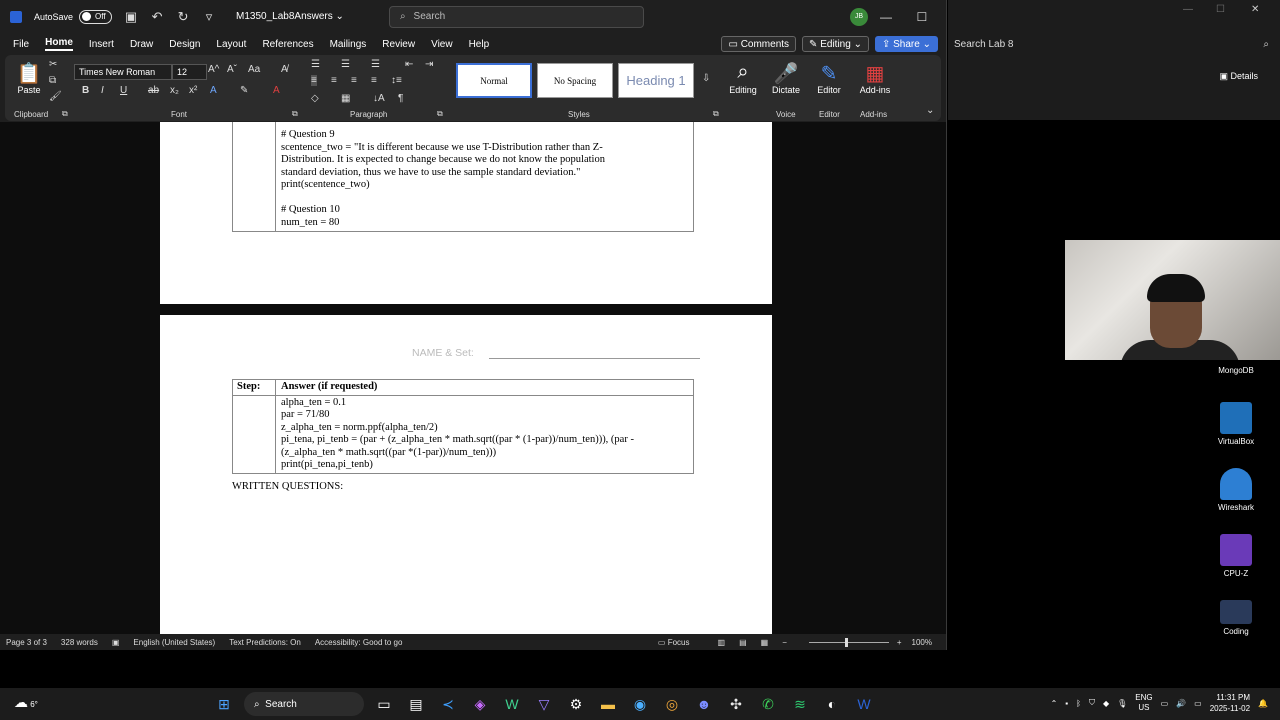  Describe the element at coordinates (480, 704) in the screenshot. I see `copilot-icon: ◈` at that location.